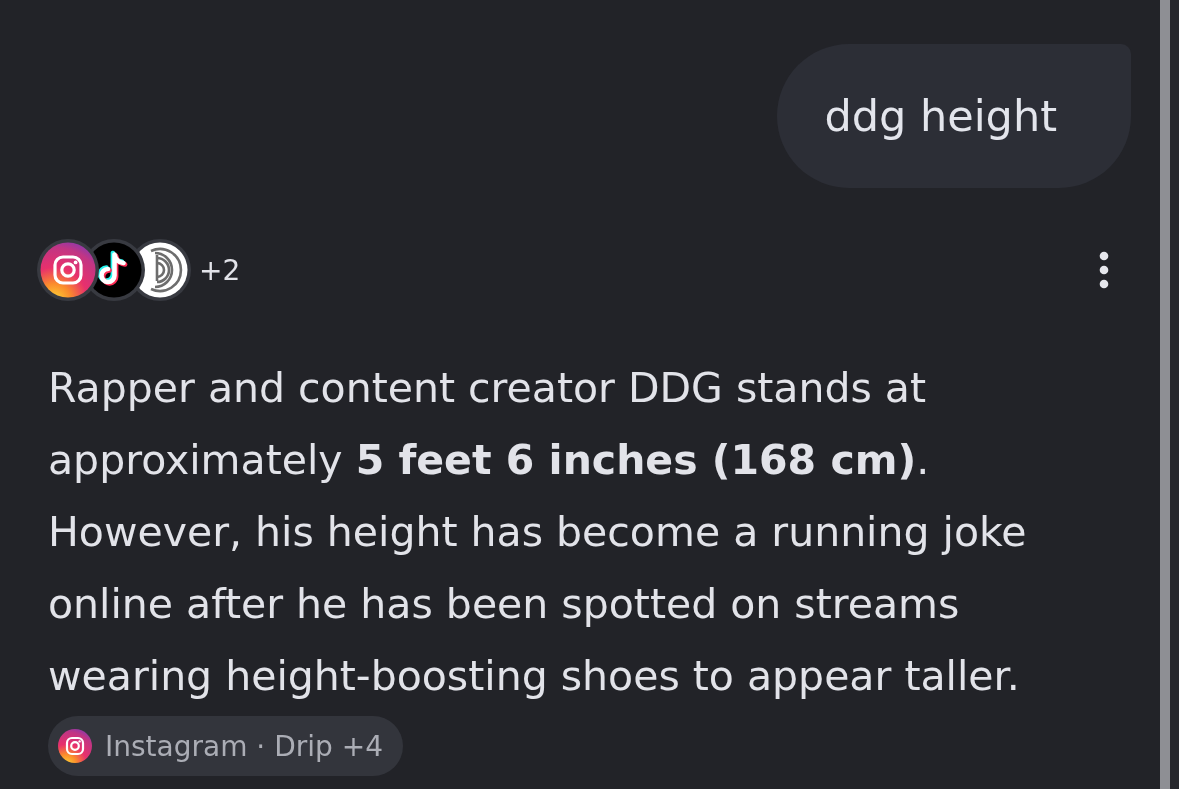 Image resolution: width=1179 pixels, height=789 pixels. What do you see at coordinates (940, 116) in the screenshot?
I see `query-text: ddg height` at bounding box center [940, 116].